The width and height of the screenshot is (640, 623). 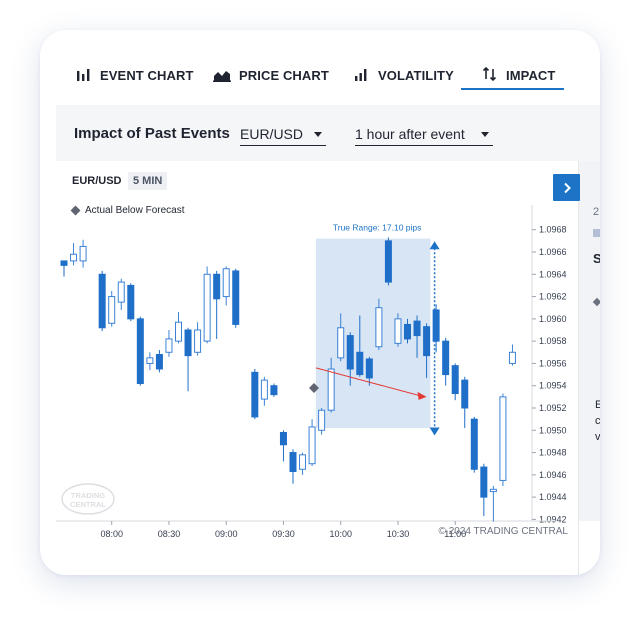 What do you see at coordinates (284, 75) in the screenshot?
I see `tab-price-chart-label: PRICE CHART` at bounding box center [284, 75].